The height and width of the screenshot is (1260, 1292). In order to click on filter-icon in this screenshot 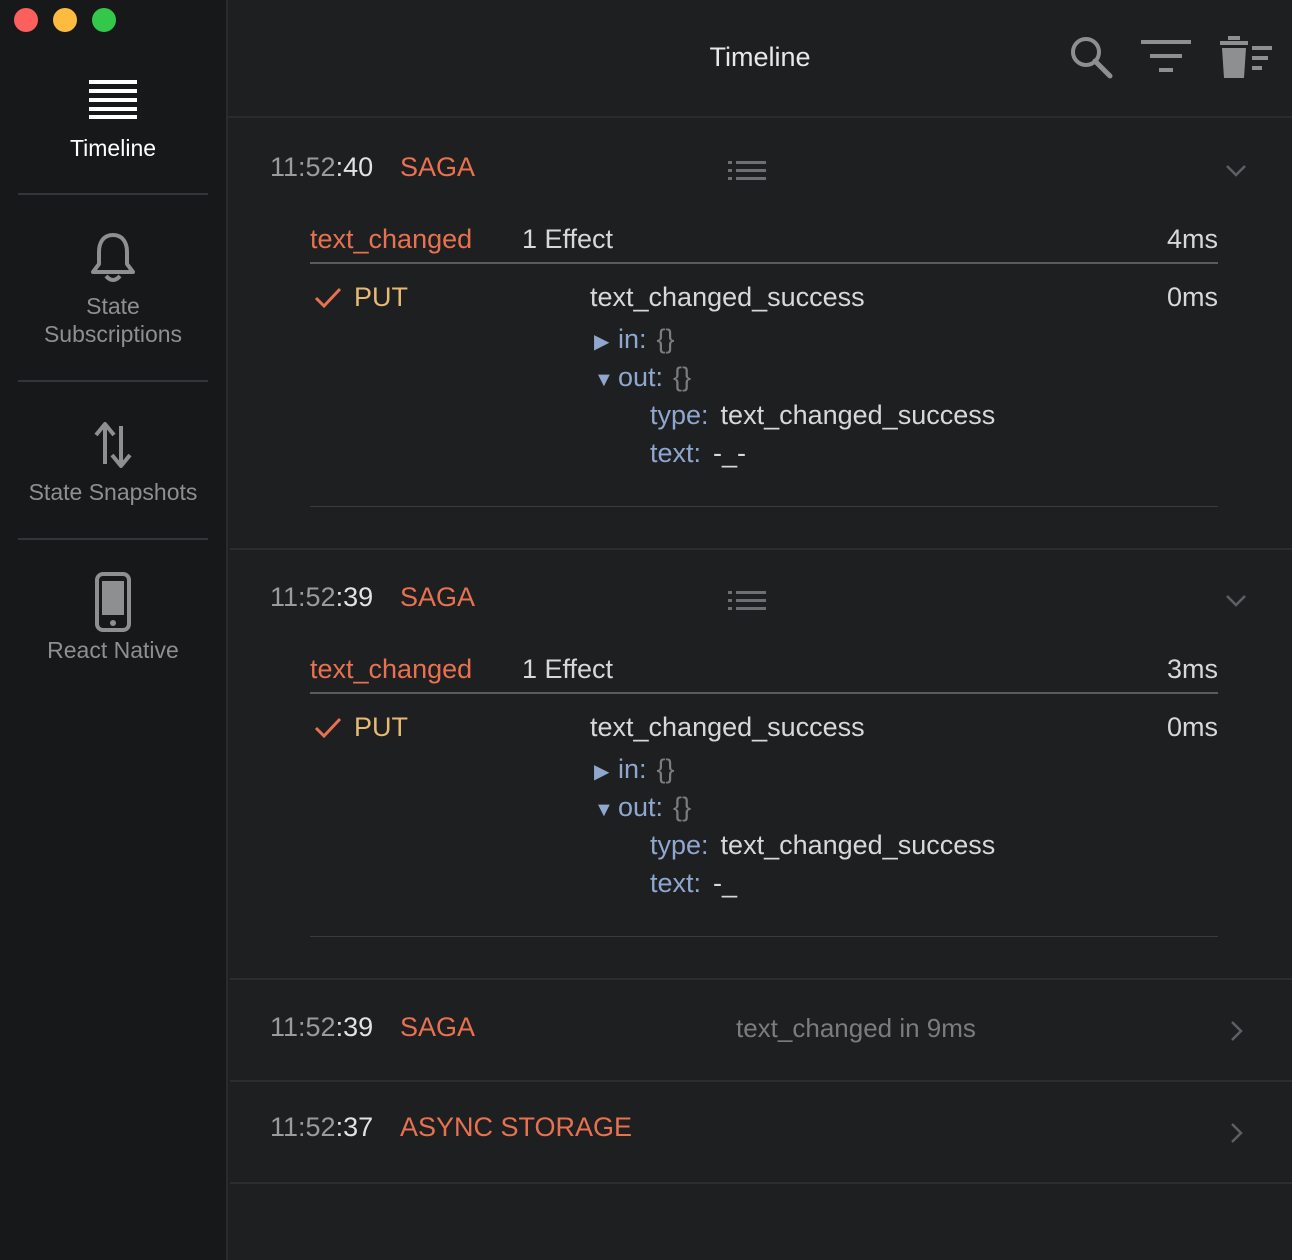, I will do `click(1166, 58)`.